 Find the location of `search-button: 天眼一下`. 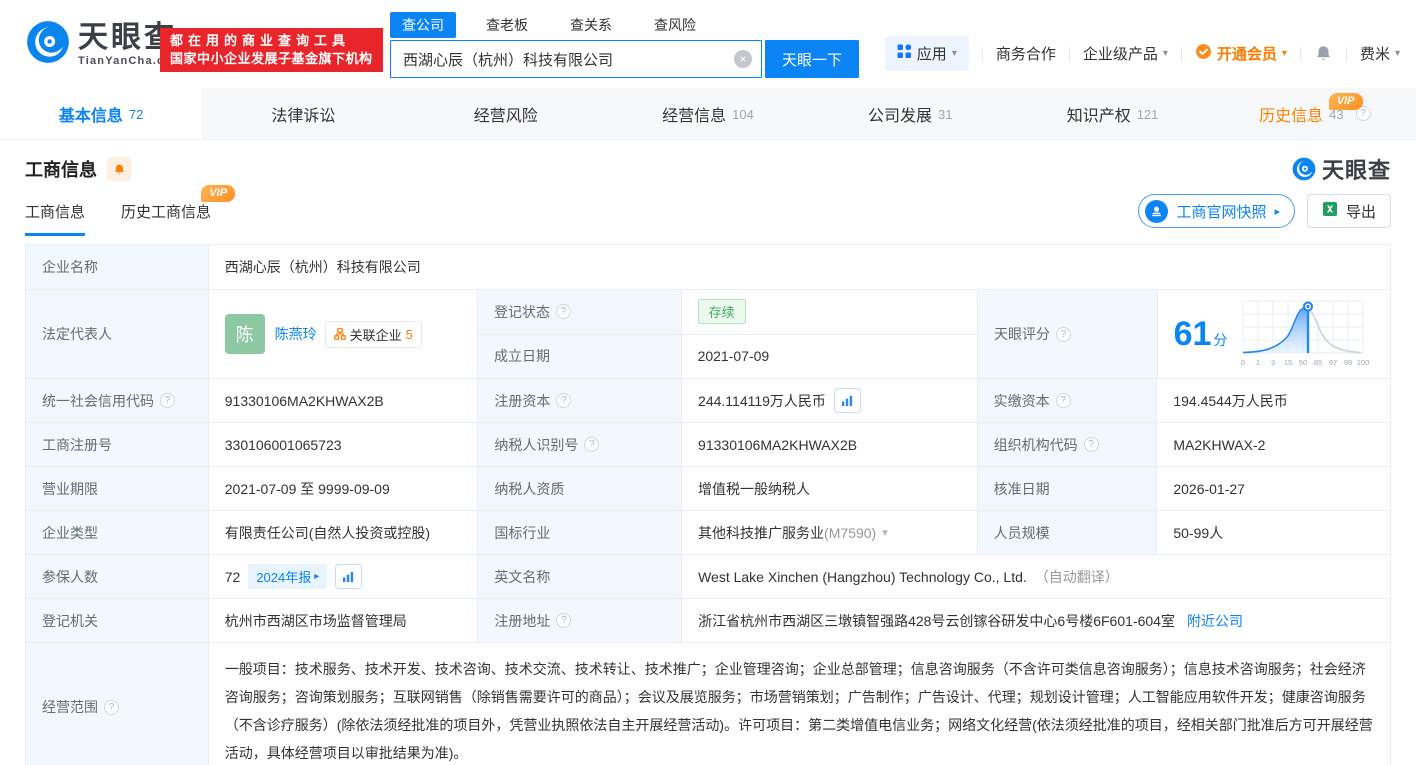

search-button: 天眼一下 is located at coordinates (812, 59).